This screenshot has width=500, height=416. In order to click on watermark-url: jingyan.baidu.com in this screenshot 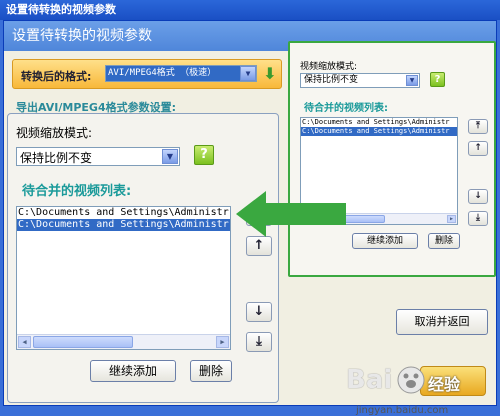, I will do `click(402, 410)`.